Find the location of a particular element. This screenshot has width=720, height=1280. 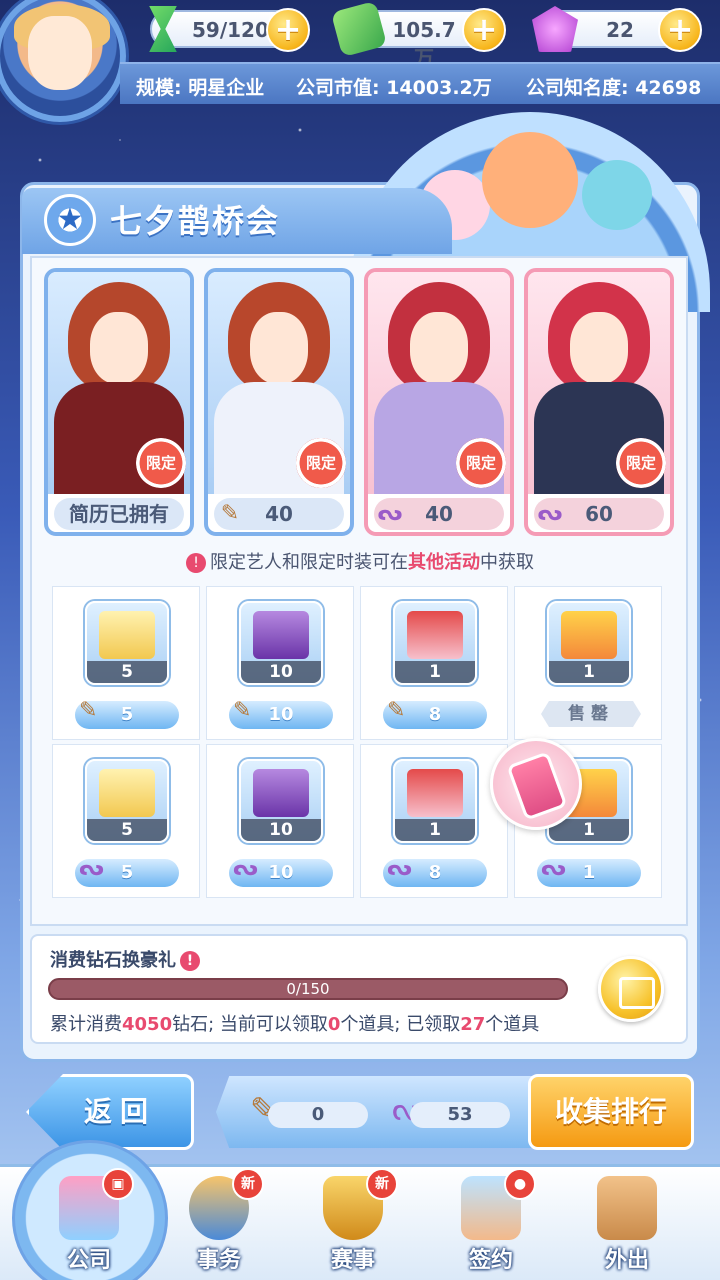

claim-gift-button is located at coordinates (631, 989).